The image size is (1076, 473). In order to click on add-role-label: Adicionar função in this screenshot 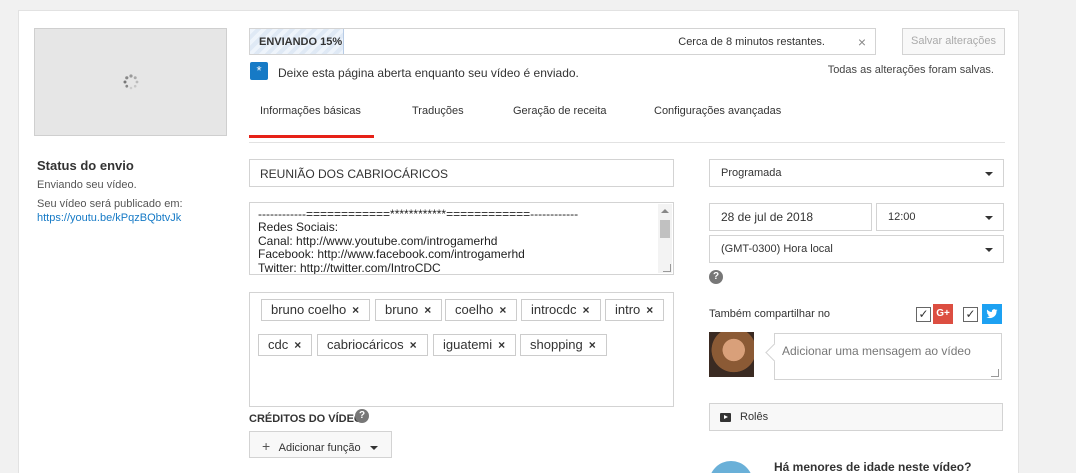, I will do `click(319, 448)`.